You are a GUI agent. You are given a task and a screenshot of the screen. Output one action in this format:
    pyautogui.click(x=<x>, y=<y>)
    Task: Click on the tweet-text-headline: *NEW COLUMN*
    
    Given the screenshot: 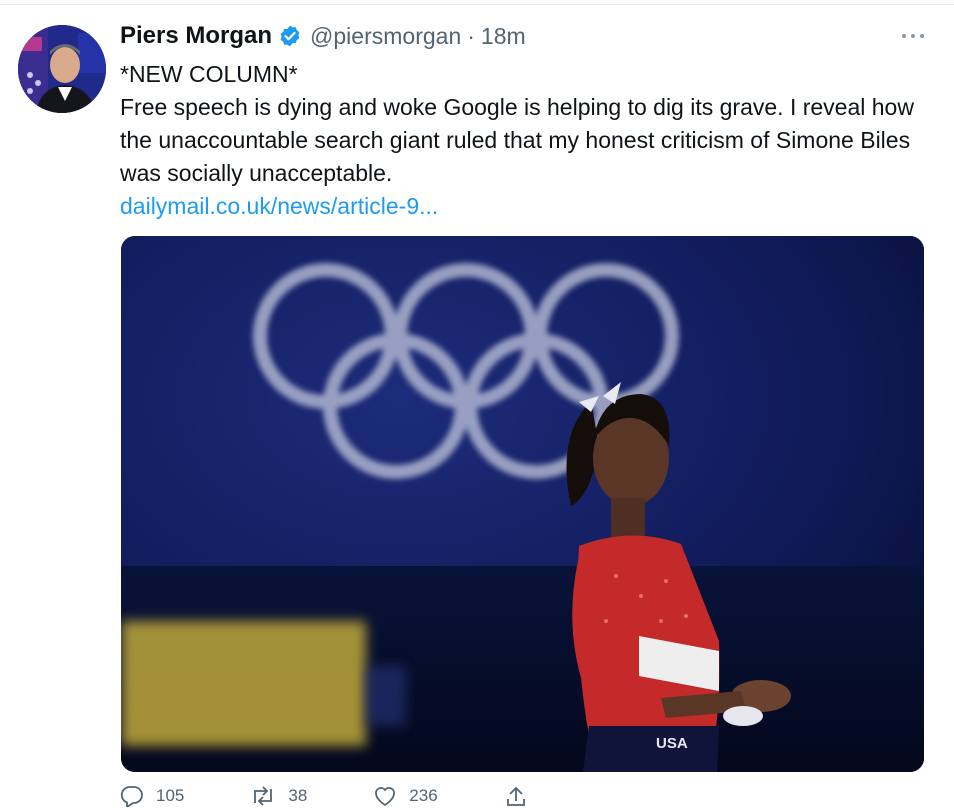 What is the action you would take?
    pyautogui.click(x=209, y=74)
    